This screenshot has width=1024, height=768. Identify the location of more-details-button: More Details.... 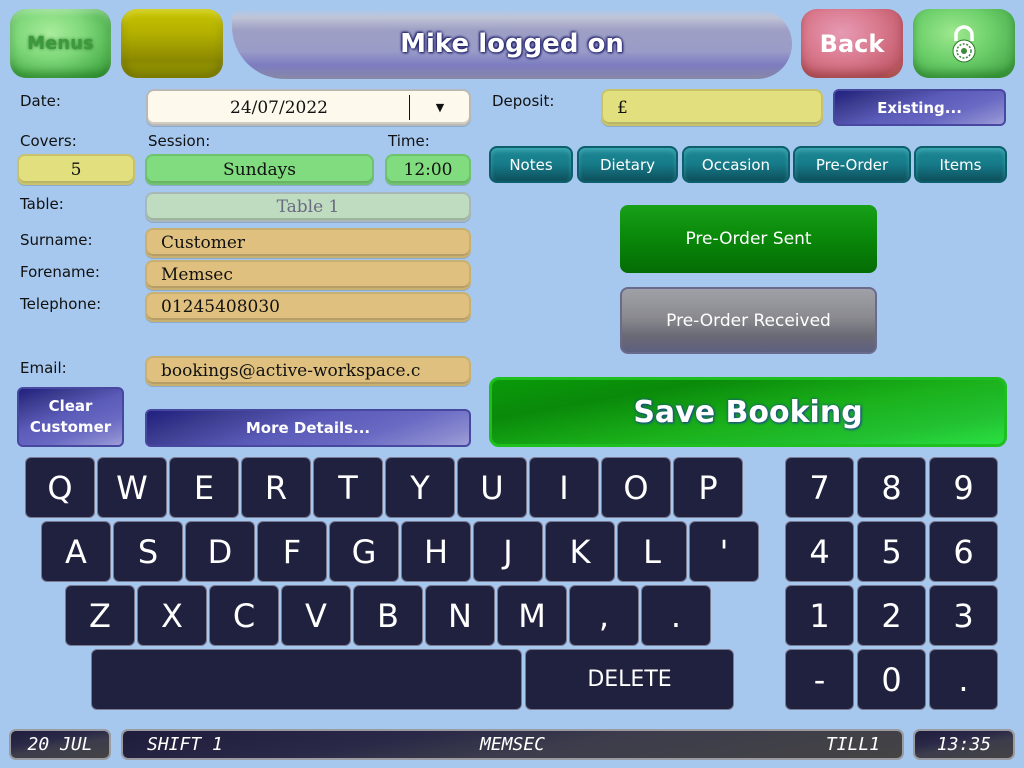
(308, 428).